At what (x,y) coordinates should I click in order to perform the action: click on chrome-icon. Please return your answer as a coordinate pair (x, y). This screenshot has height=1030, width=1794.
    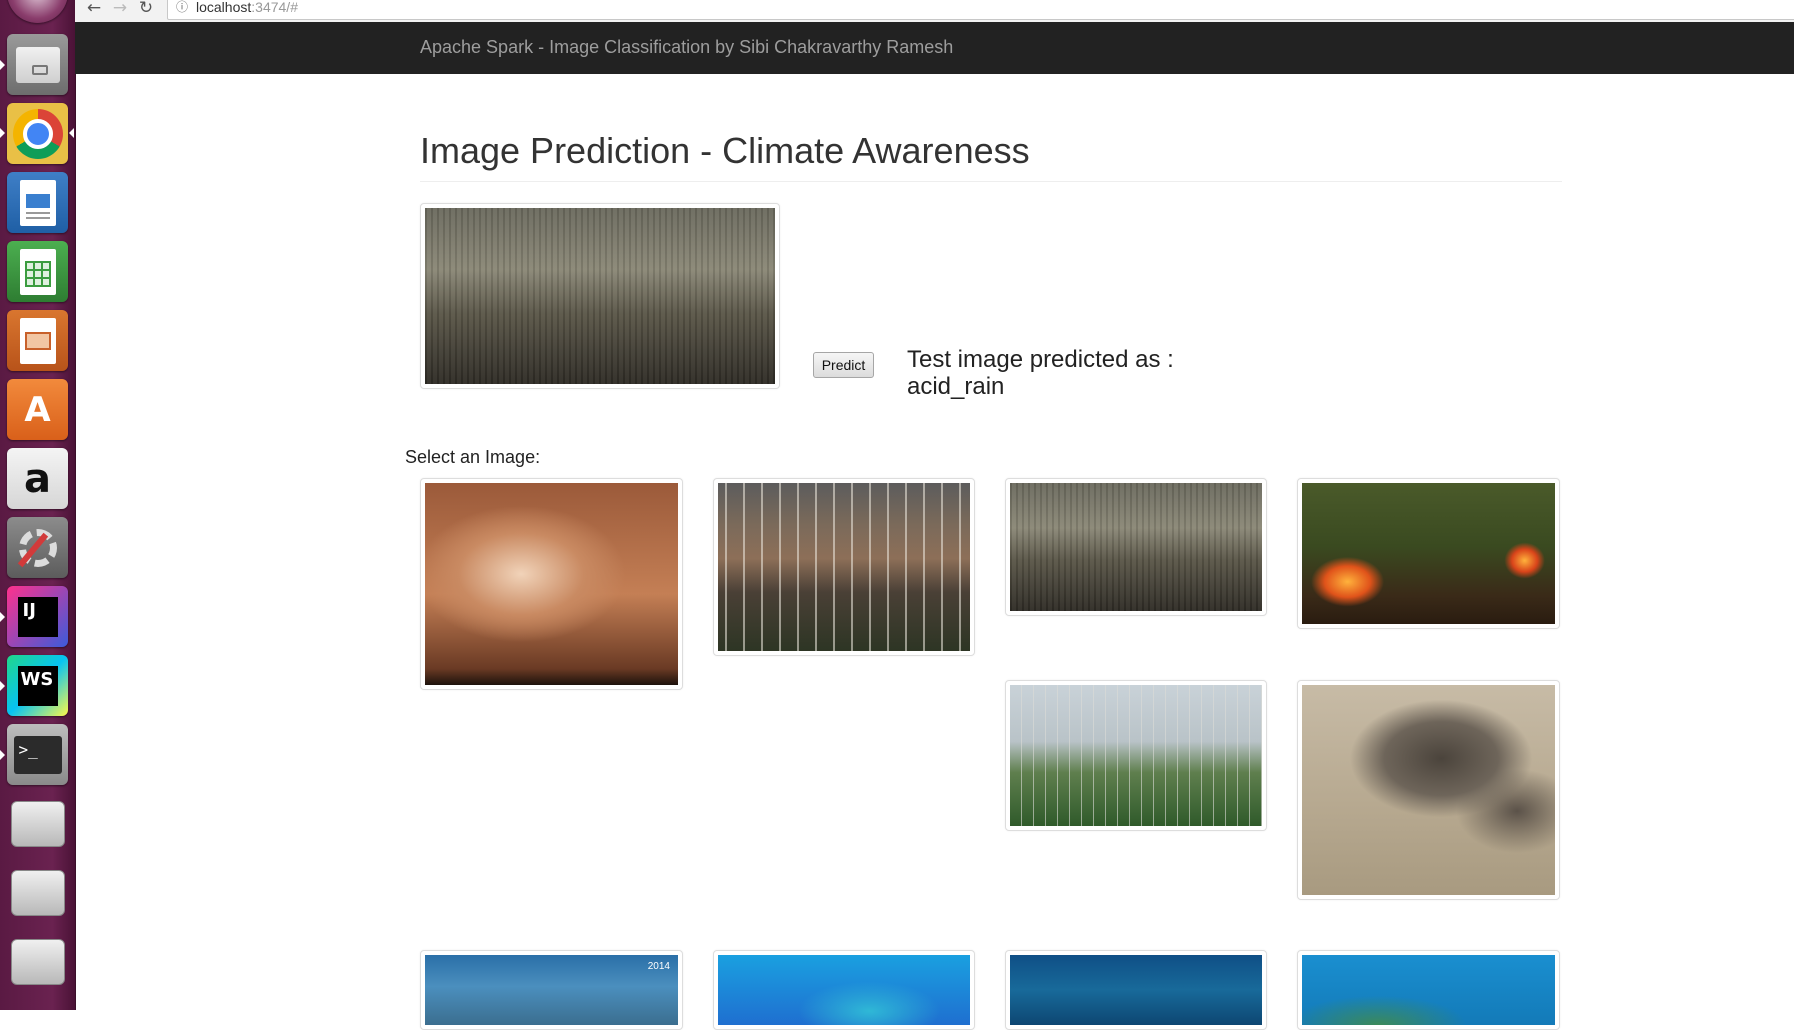
    Looking at the image, I should click on (37, 133).